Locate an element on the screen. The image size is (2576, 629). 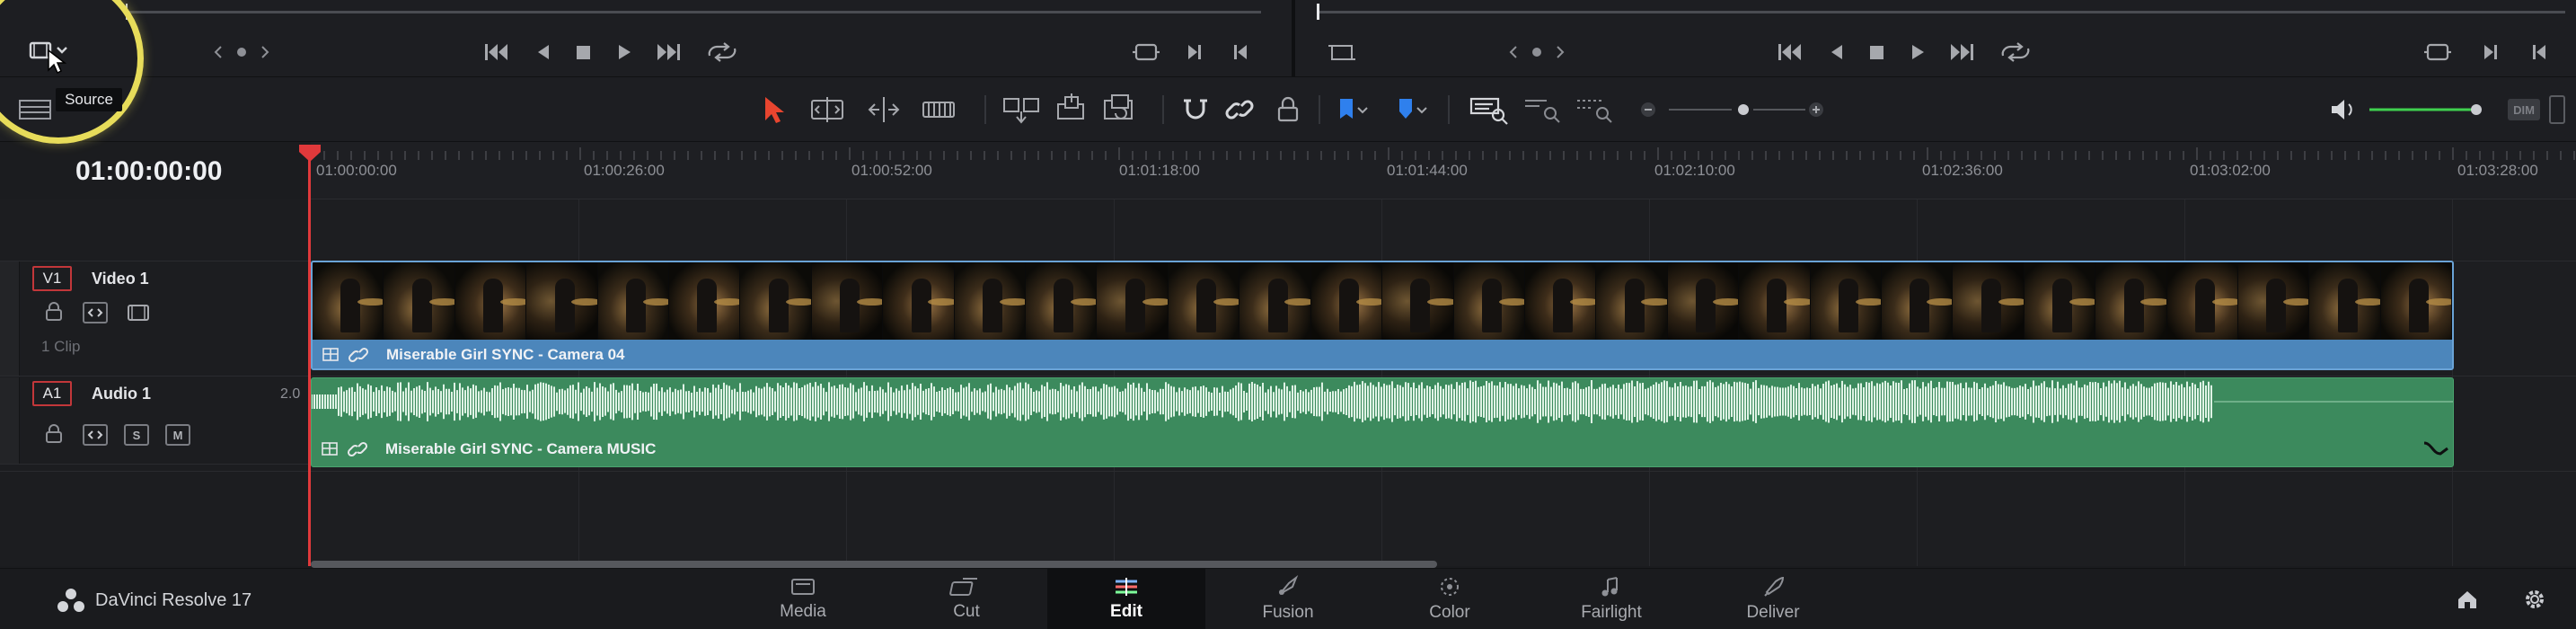
home-icon is located at coordinates (2467, 599).